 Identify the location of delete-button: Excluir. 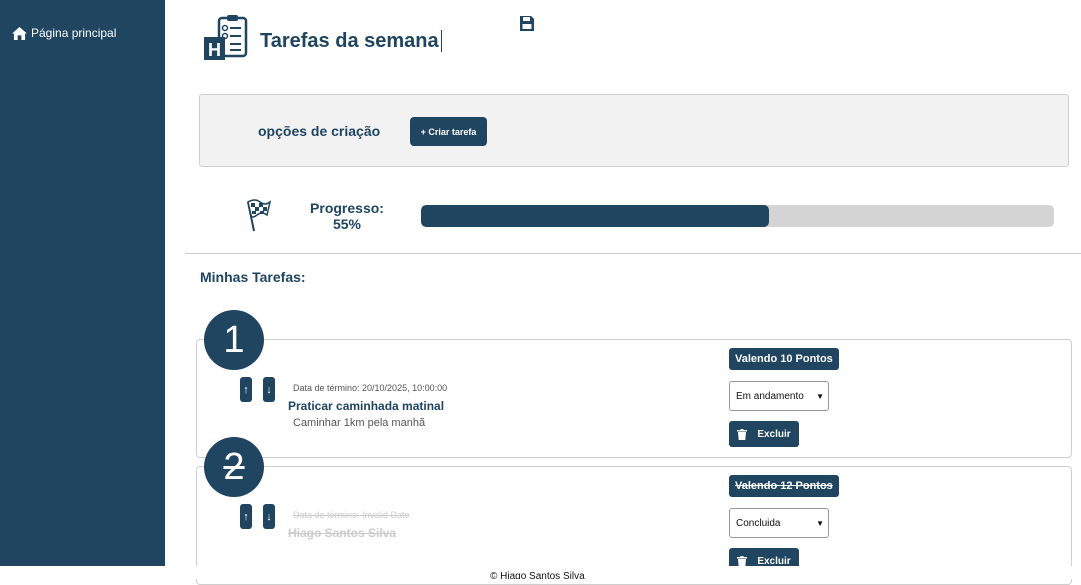
(764, 434).